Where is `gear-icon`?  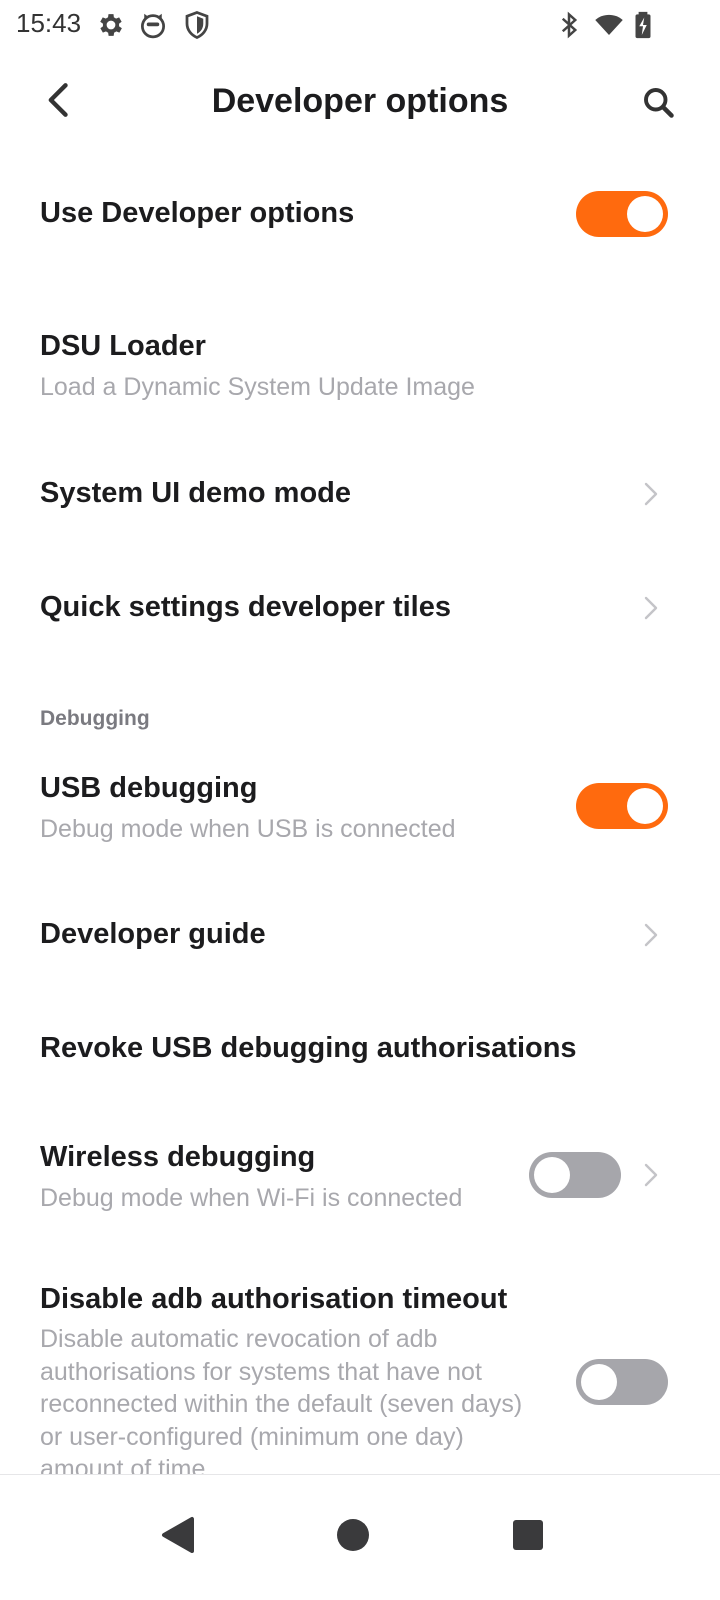 gear-icon is located at coordinates (111, 25).